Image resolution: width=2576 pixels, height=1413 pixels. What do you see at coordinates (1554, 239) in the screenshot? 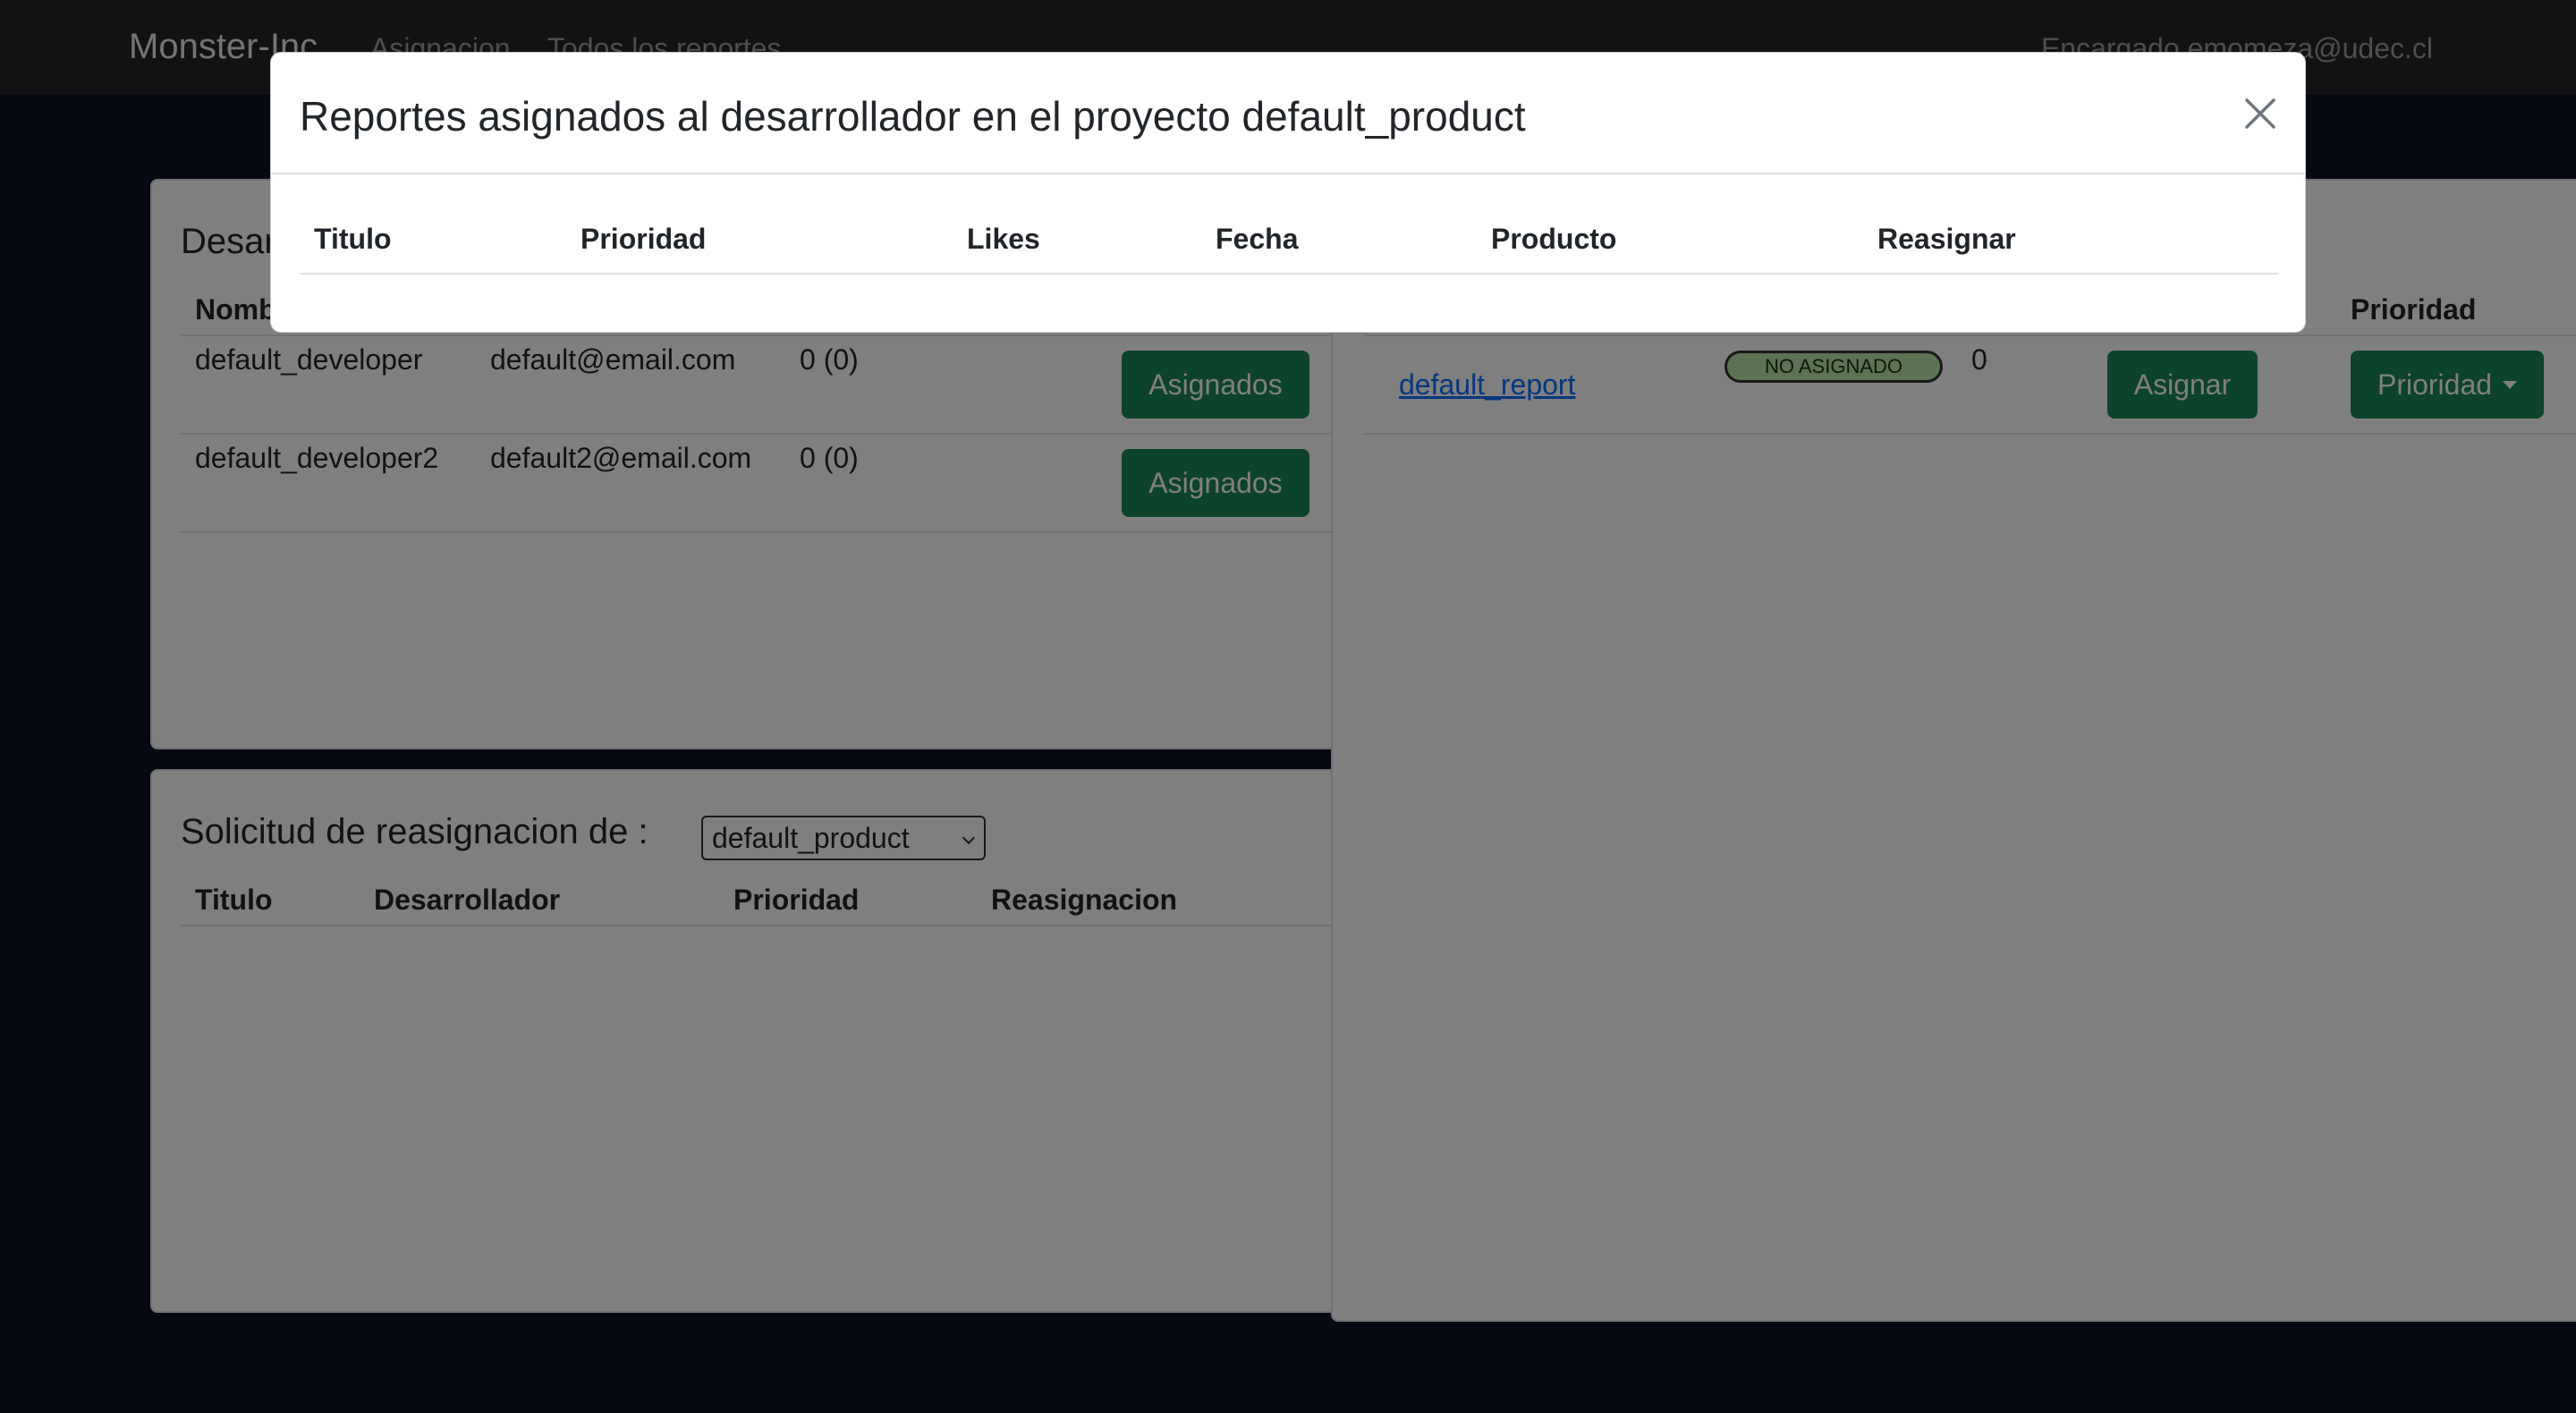
I see `column-header-producto: Producto` at bounding box center [1554, 239].